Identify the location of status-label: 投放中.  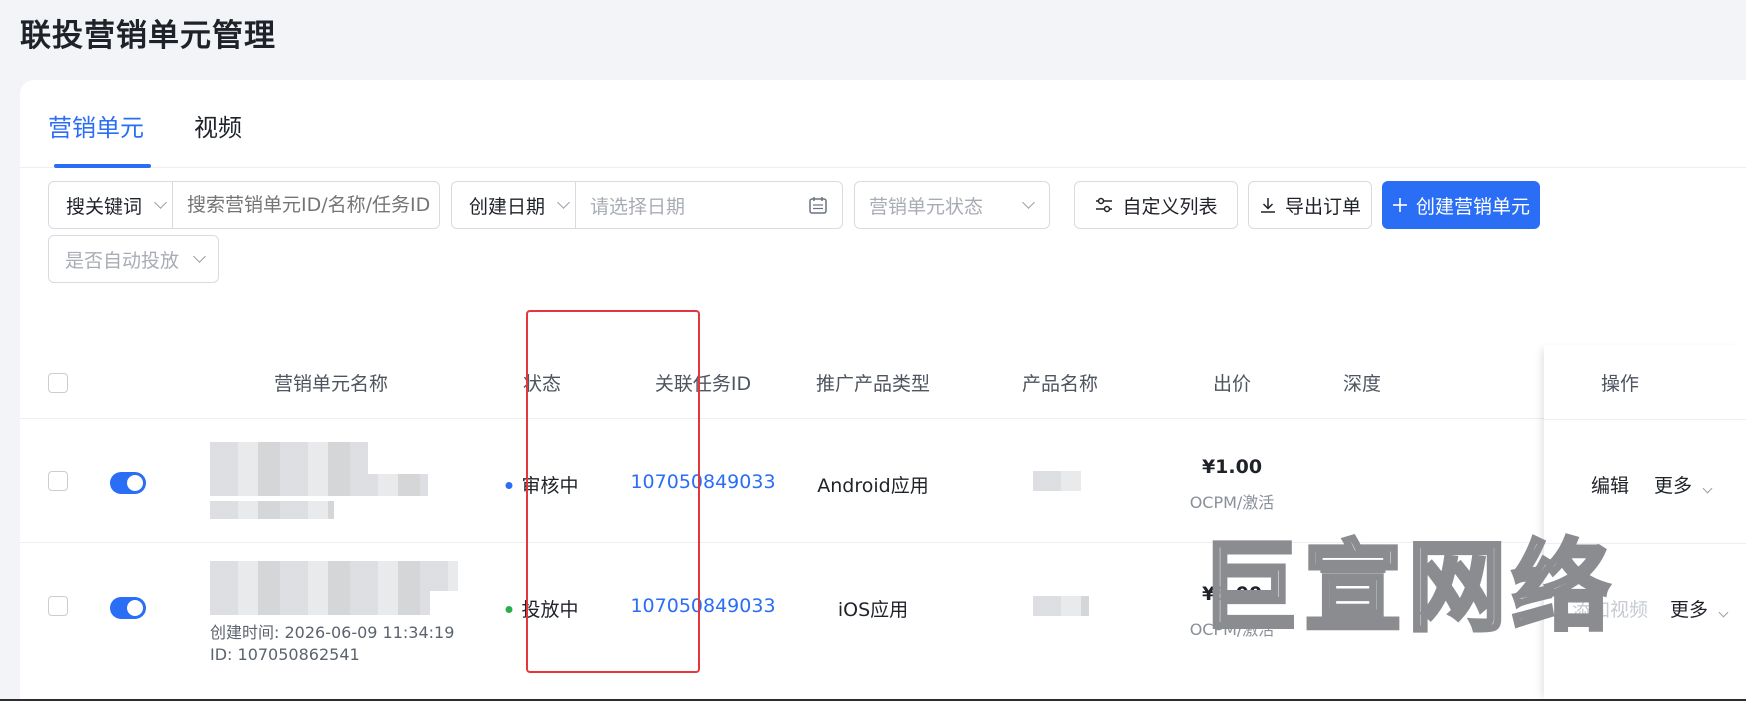
(550, 610).